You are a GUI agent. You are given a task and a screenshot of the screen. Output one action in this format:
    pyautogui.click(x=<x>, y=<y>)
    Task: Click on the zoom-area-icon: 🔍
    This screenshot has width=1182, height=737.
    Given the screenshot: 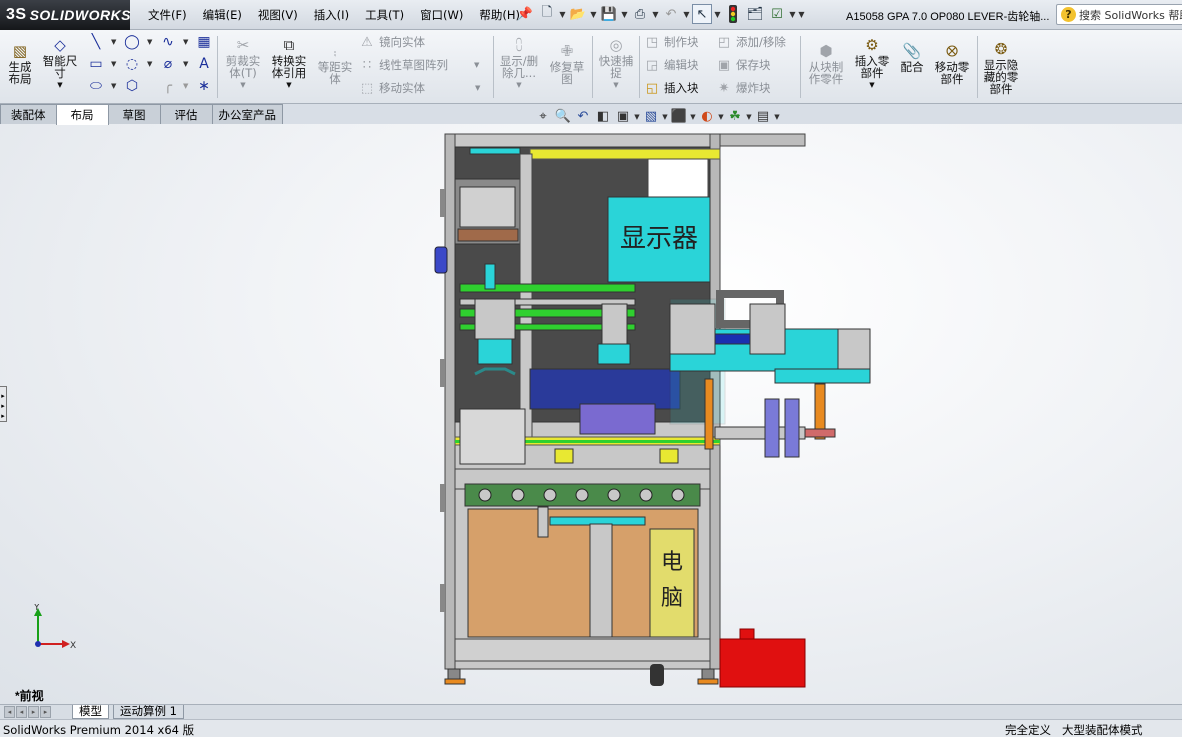 What is the action you would take?
    pyautogui.click(x=563, y=117)
    